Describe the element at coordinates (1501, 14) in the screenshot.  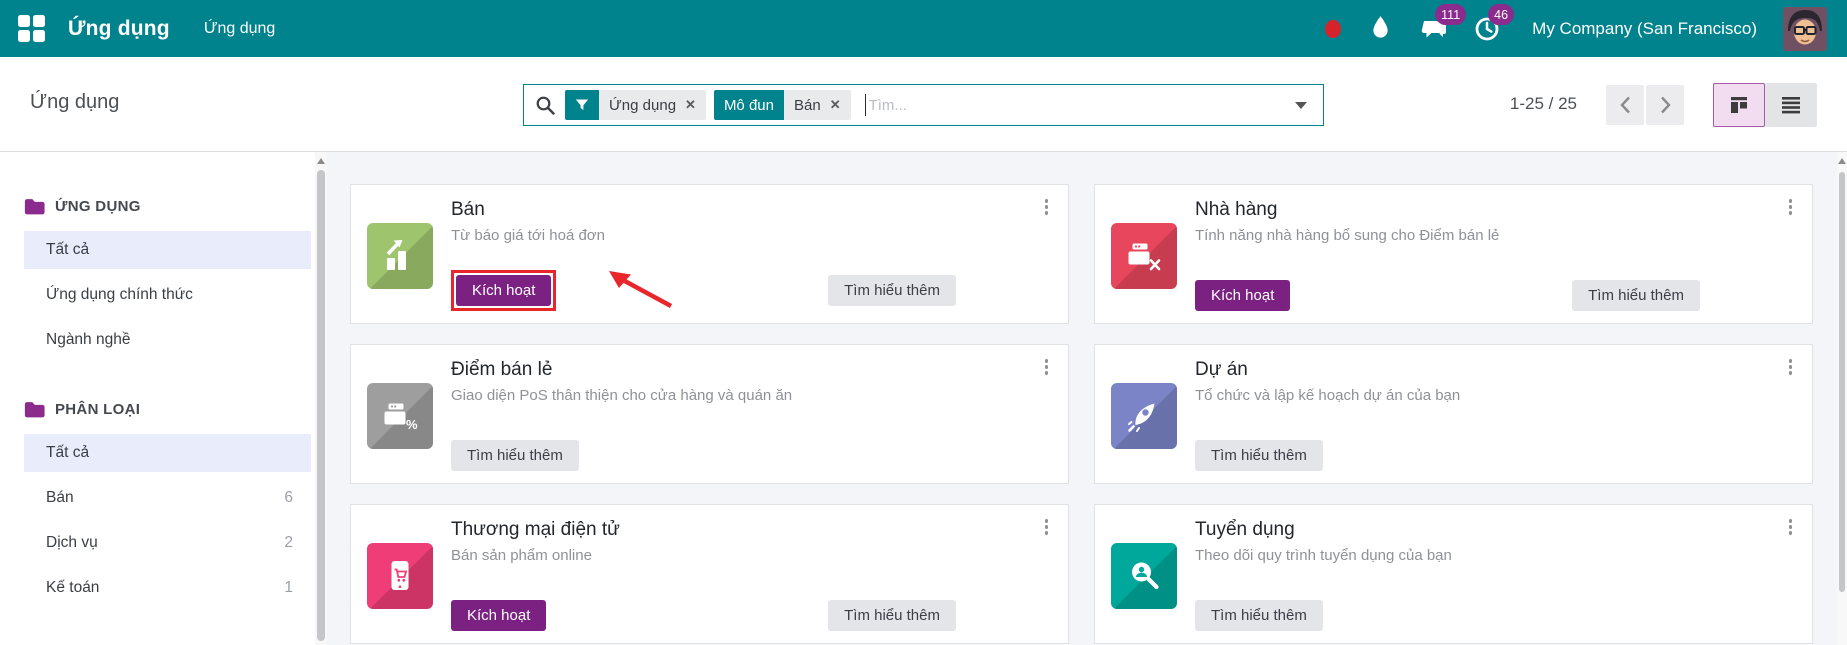
I see `activities-badge: 46` at that location.